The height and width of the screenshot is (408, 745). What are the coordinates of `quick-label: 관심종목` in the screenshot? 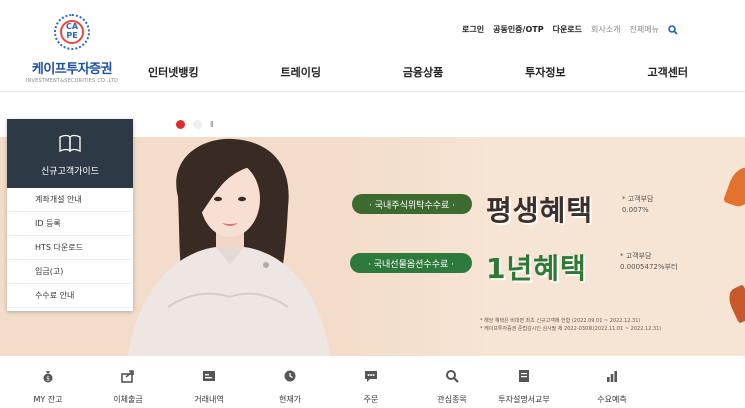 It's located at (452, 399).